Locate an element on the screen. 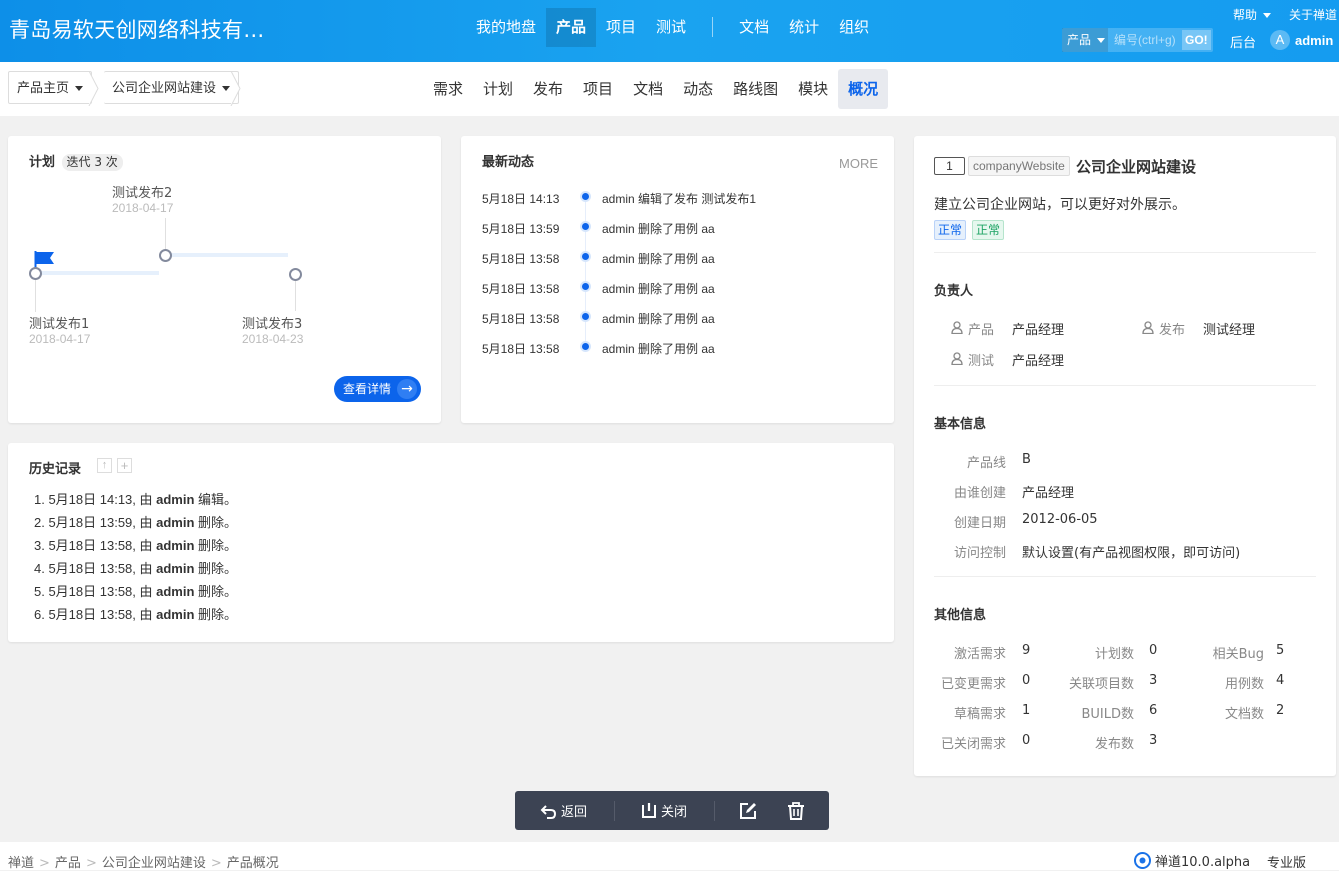 This screenshot has width=1339, height=871. more-link: MORE is located at coordinates (858, 163).